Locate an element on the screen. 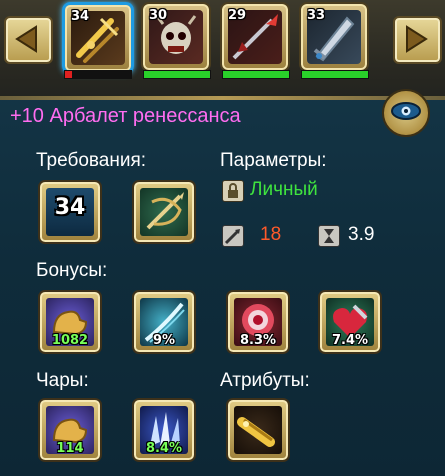 This screenshot has height=476, width=445. binding-status: Личный is located at coordinates (284, 189).